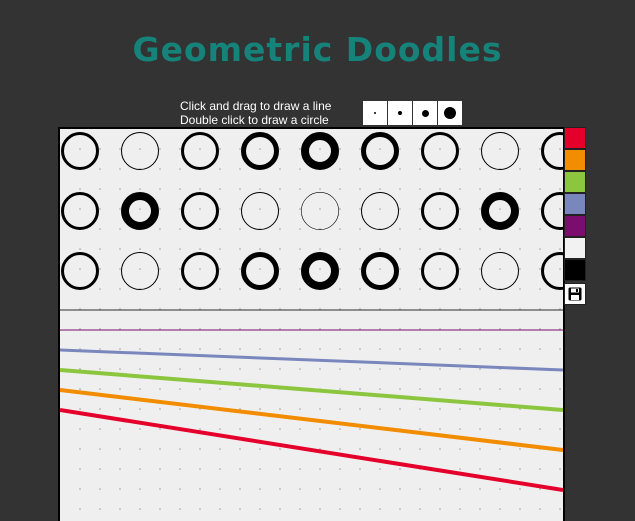 Image resolution: width=635 pixels, height=521 pixels. I want to click on color-swatch-orange, so click(575, 160).